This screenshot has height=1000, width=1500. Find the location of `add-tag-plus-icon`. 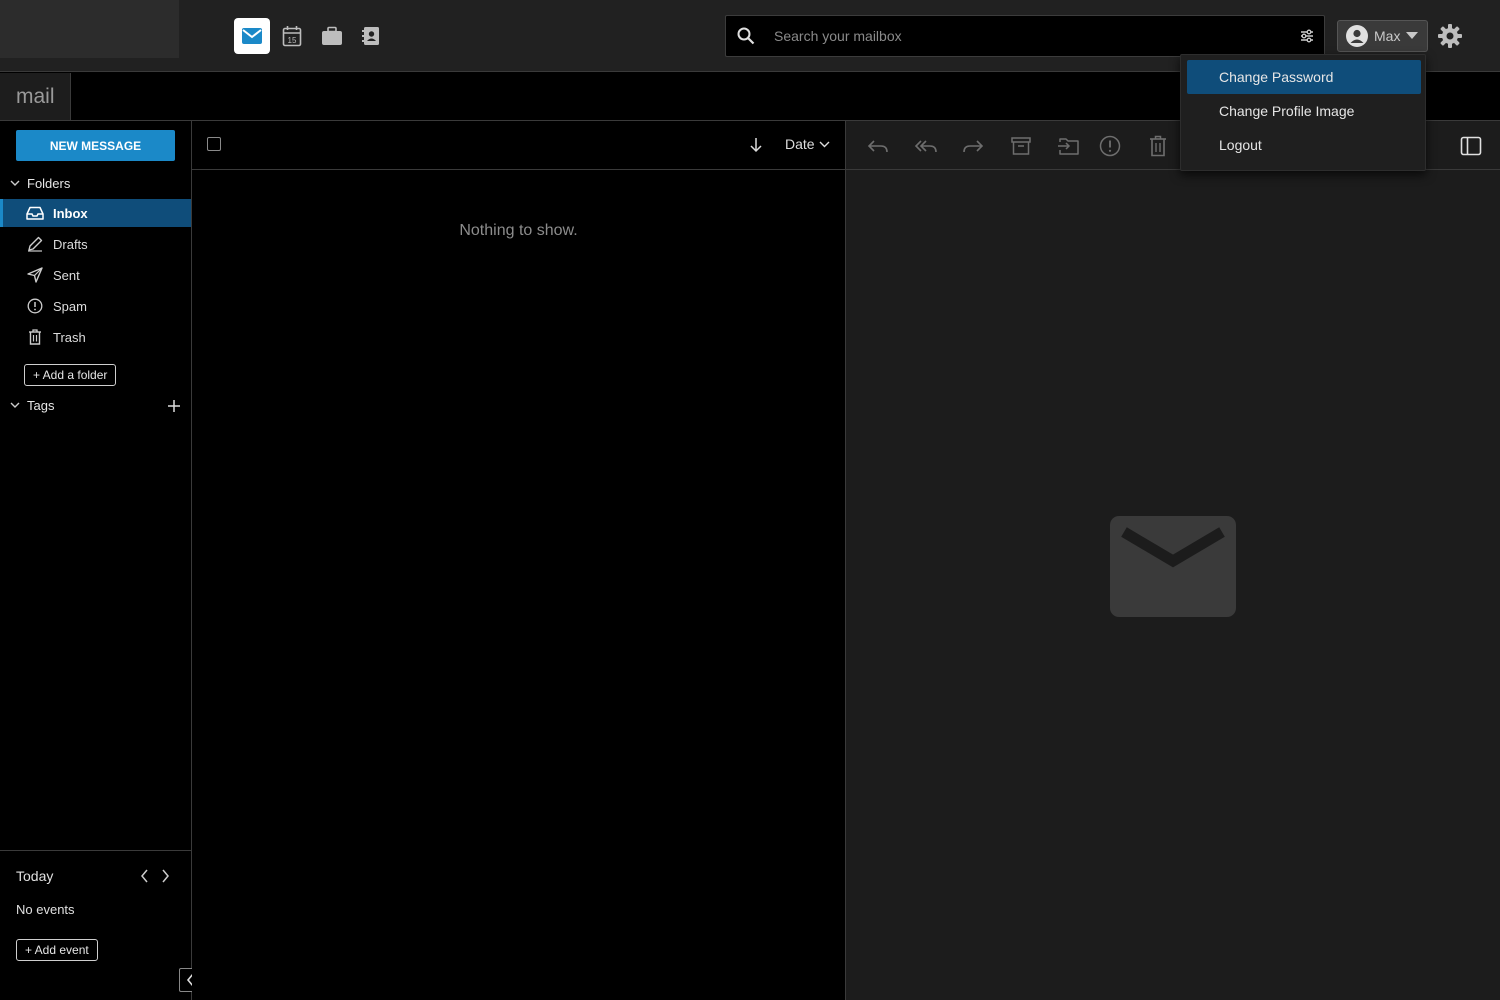

add-tag-plus-icon is located at coordinates (174, 406).